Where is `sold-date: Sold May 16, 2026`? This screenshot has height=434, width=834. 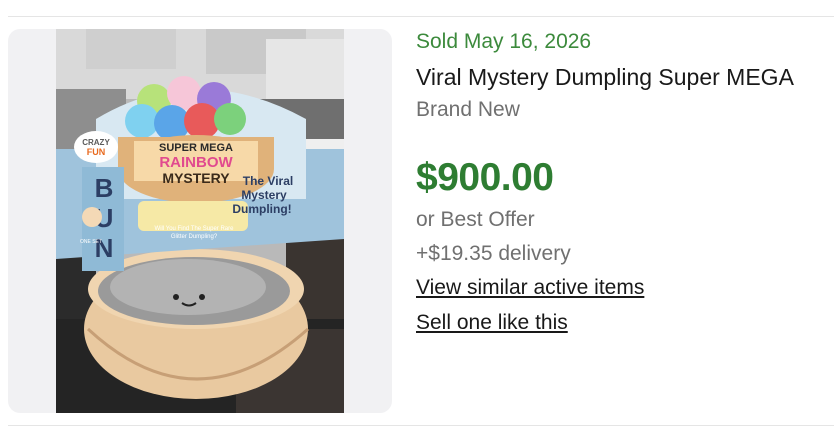 sold-date: Sold May 16, 2026 is located at coordinates (504, 41).